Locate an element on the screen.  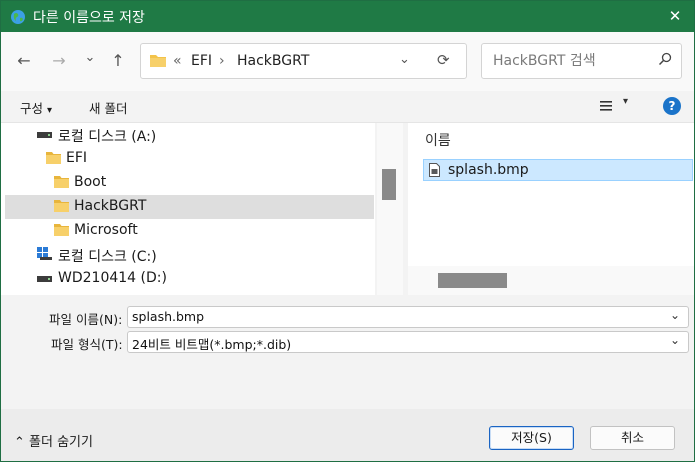
tree-item-label: Boot is located at coordinates (90, 182).